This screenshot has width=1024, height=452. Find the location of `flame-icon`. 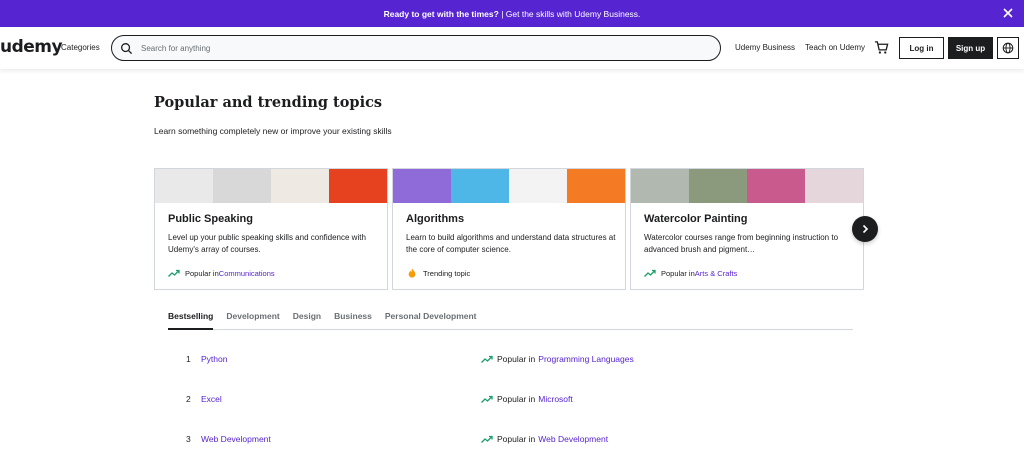

flame-icon is located at coordinates (412, 273).